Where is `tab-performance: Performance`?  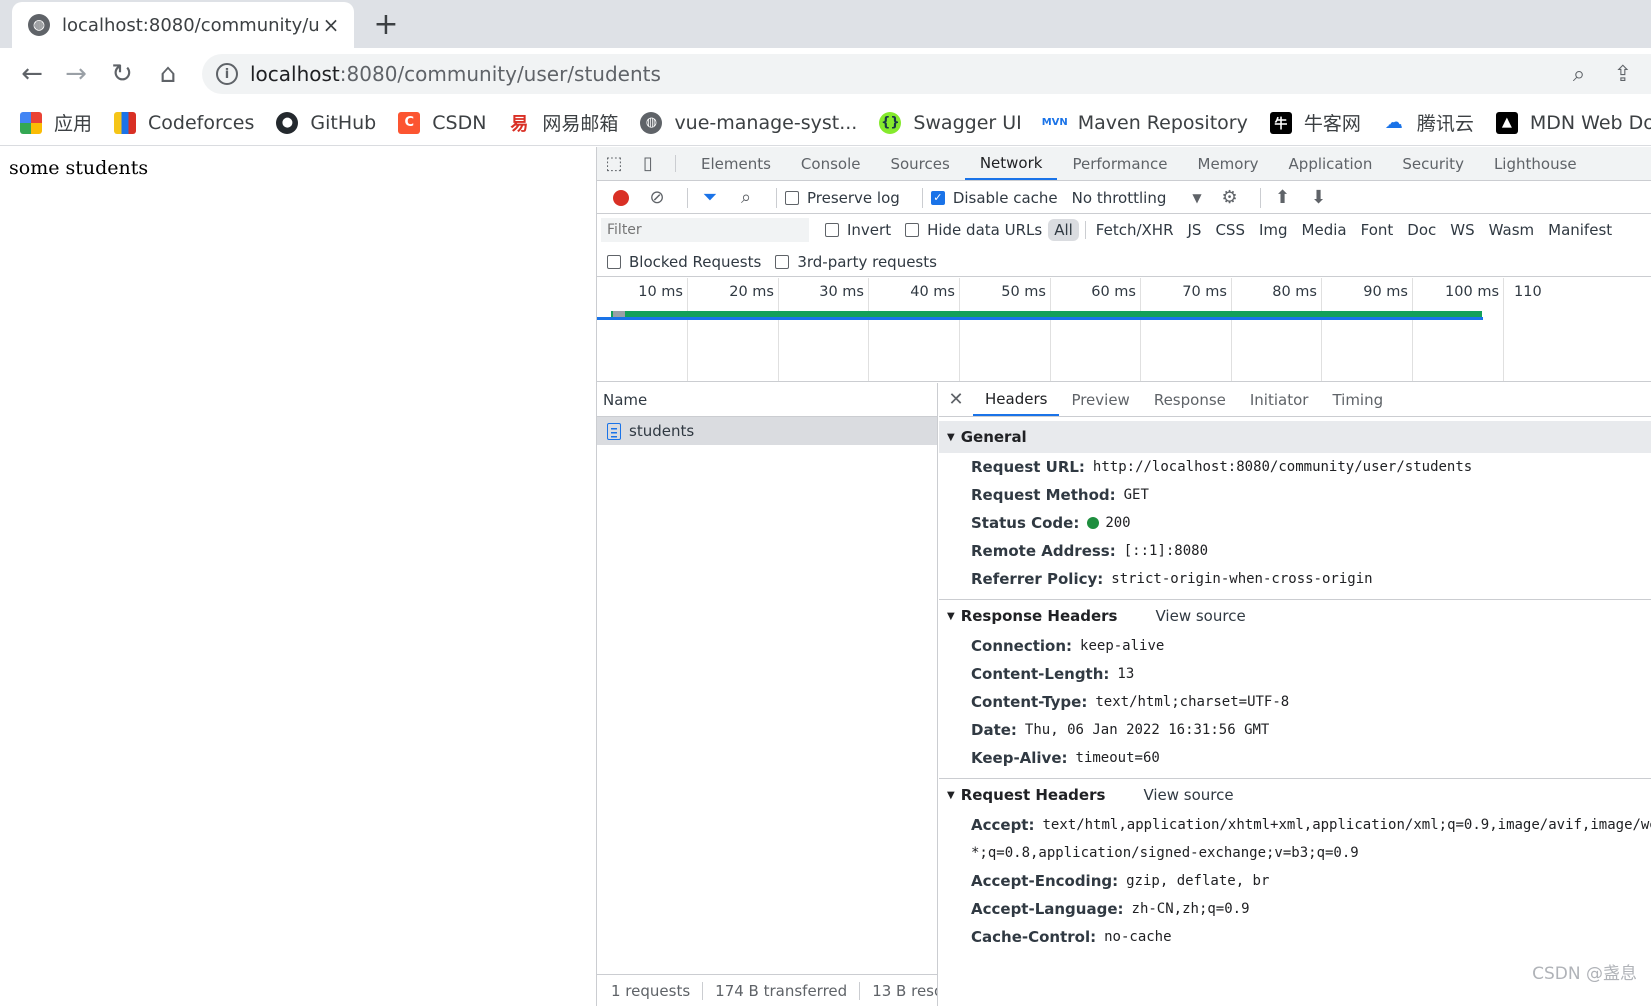
tab-performance: Performance is located at coordinates (1119, 163).